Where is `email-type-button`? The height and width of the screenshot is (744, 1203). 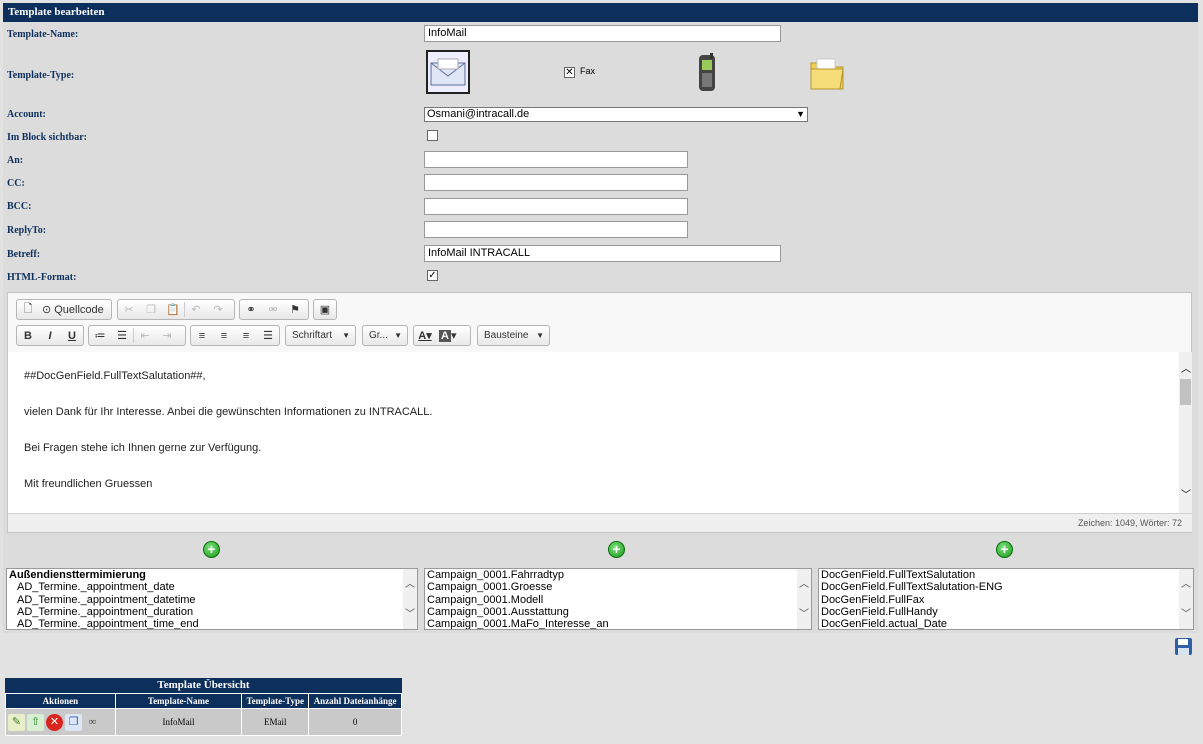 email-type-button is located at coordinates (448, 72).